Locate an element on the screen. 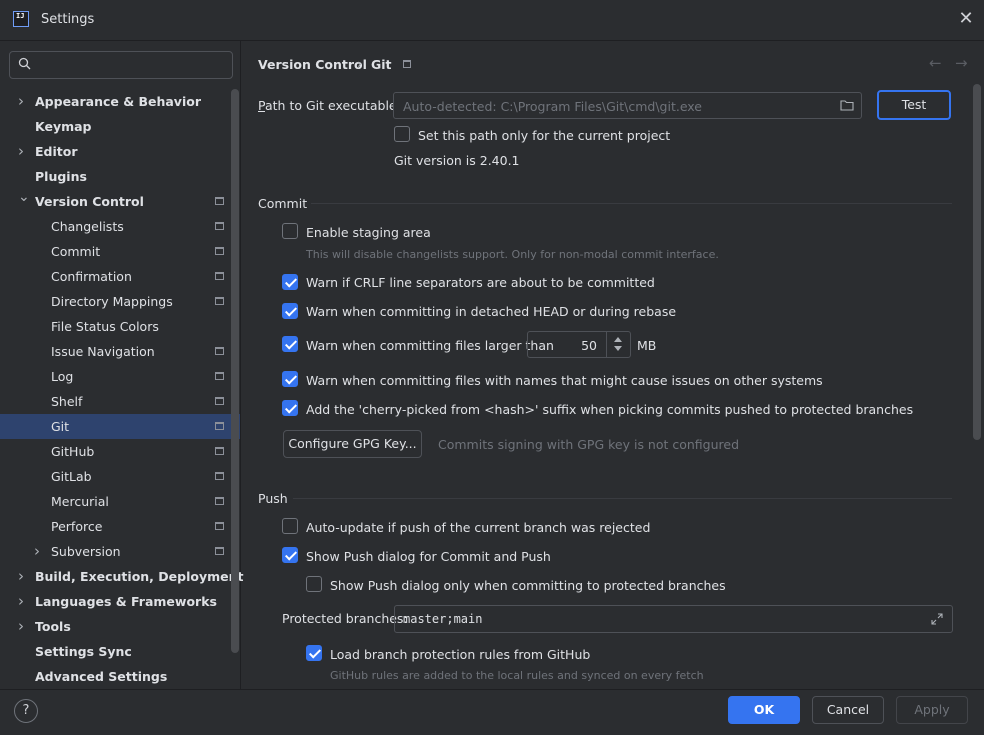 This screenshot has height=735, width=984. sidebar-item-editor: › Editor is located at coordinates (120, 151).